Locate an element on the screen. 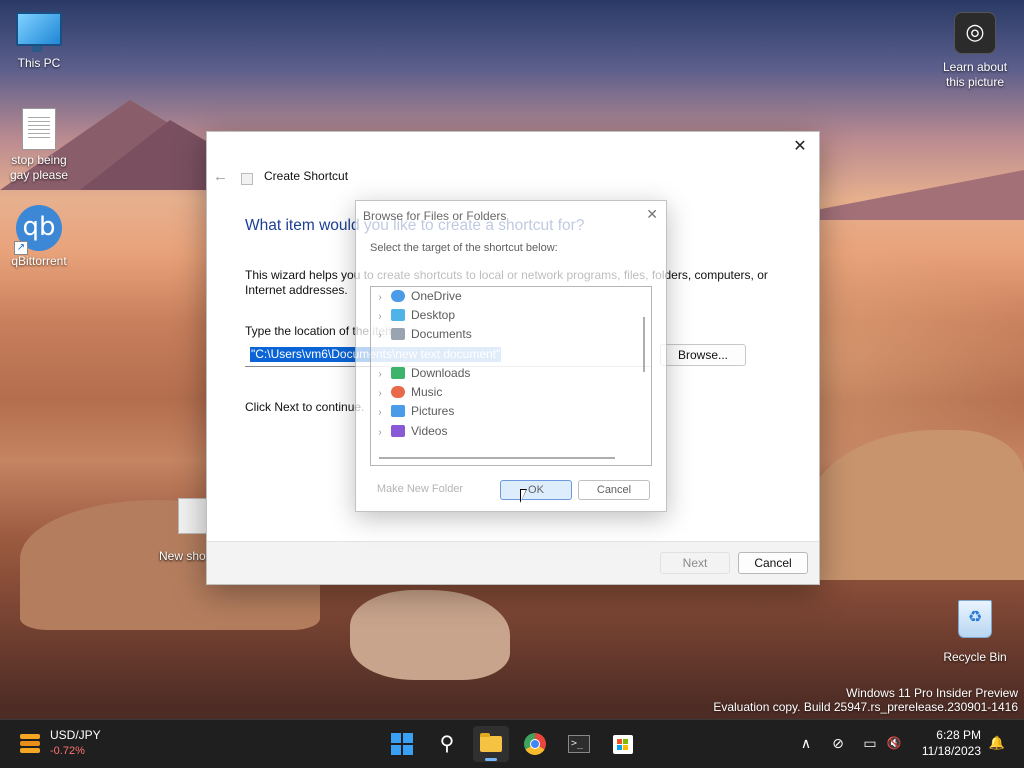 This screenshot has height=768, width=1024. clock-time: 6:28 PM is located at coordinates (958, 735).